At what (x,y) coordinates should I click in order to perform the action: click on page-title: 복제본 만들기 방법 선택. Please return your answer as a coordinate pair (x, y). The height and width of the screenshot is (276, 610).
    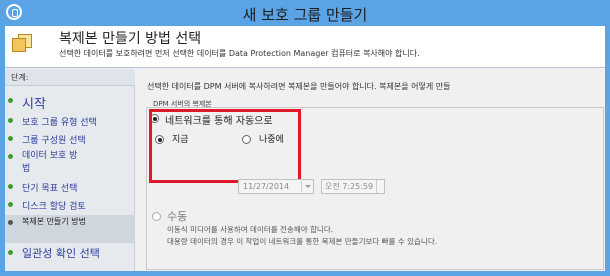
    Looking at the image, I should click on (130, 39).